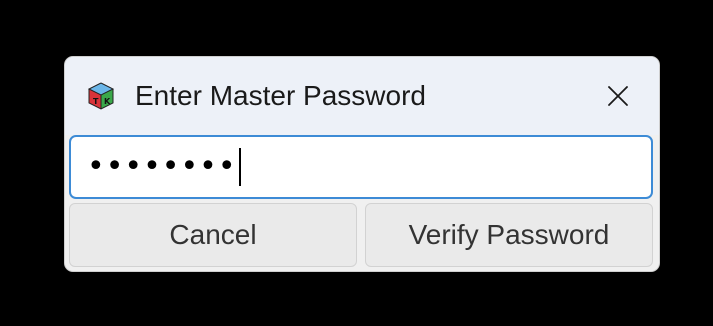 Image resolution: width=713 pixels, height=326 pixels. What do you see at coordinates (239, 167) in the screenshot?
I see `text-caret` at bounding box center [239, 167].